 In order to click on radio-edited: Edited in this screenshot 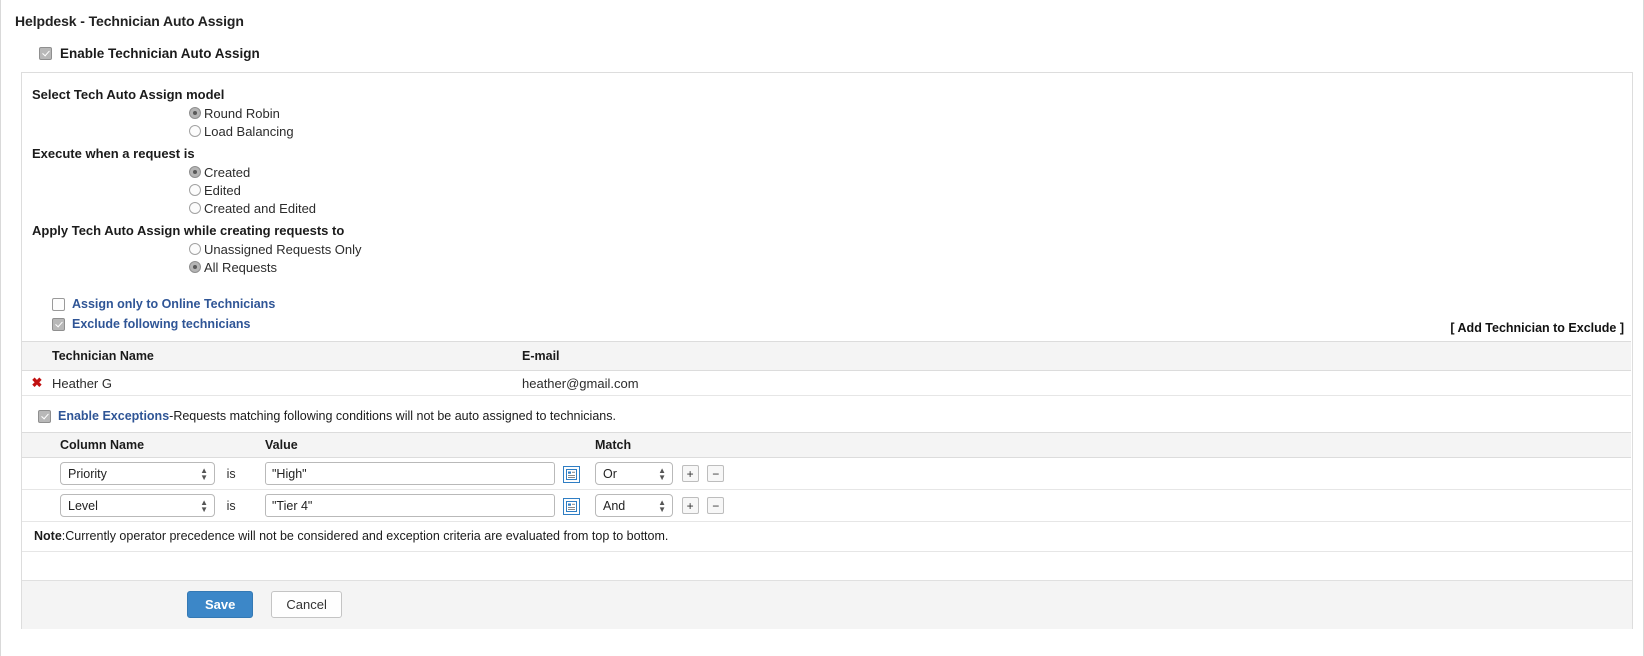, I will do `click(910, 190)`.